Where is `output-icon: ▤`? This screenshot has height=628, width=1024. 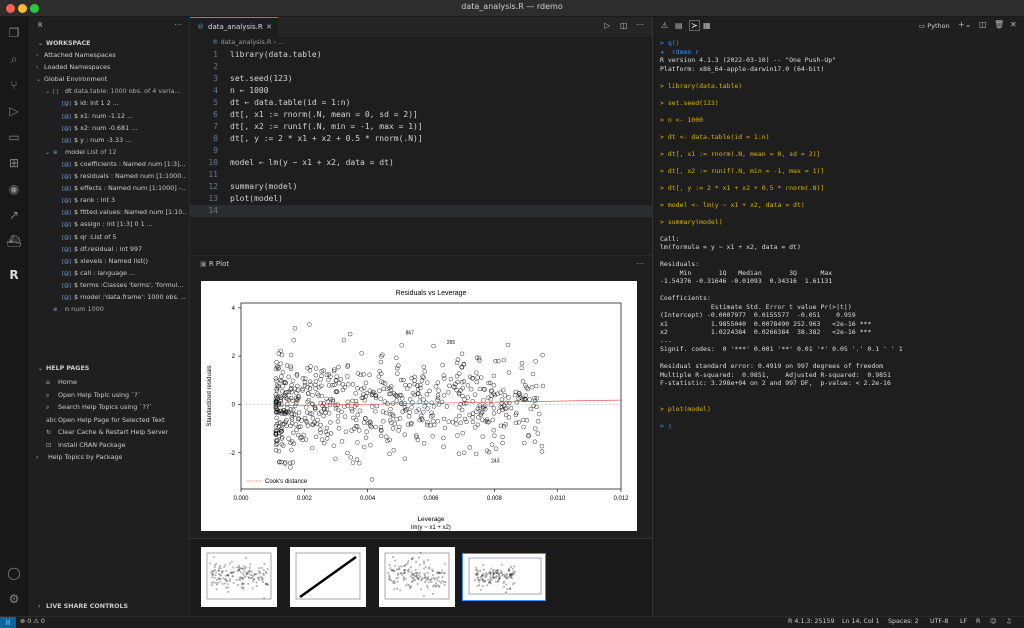 output-icon: ▤ is located at coordinates (679, 25).